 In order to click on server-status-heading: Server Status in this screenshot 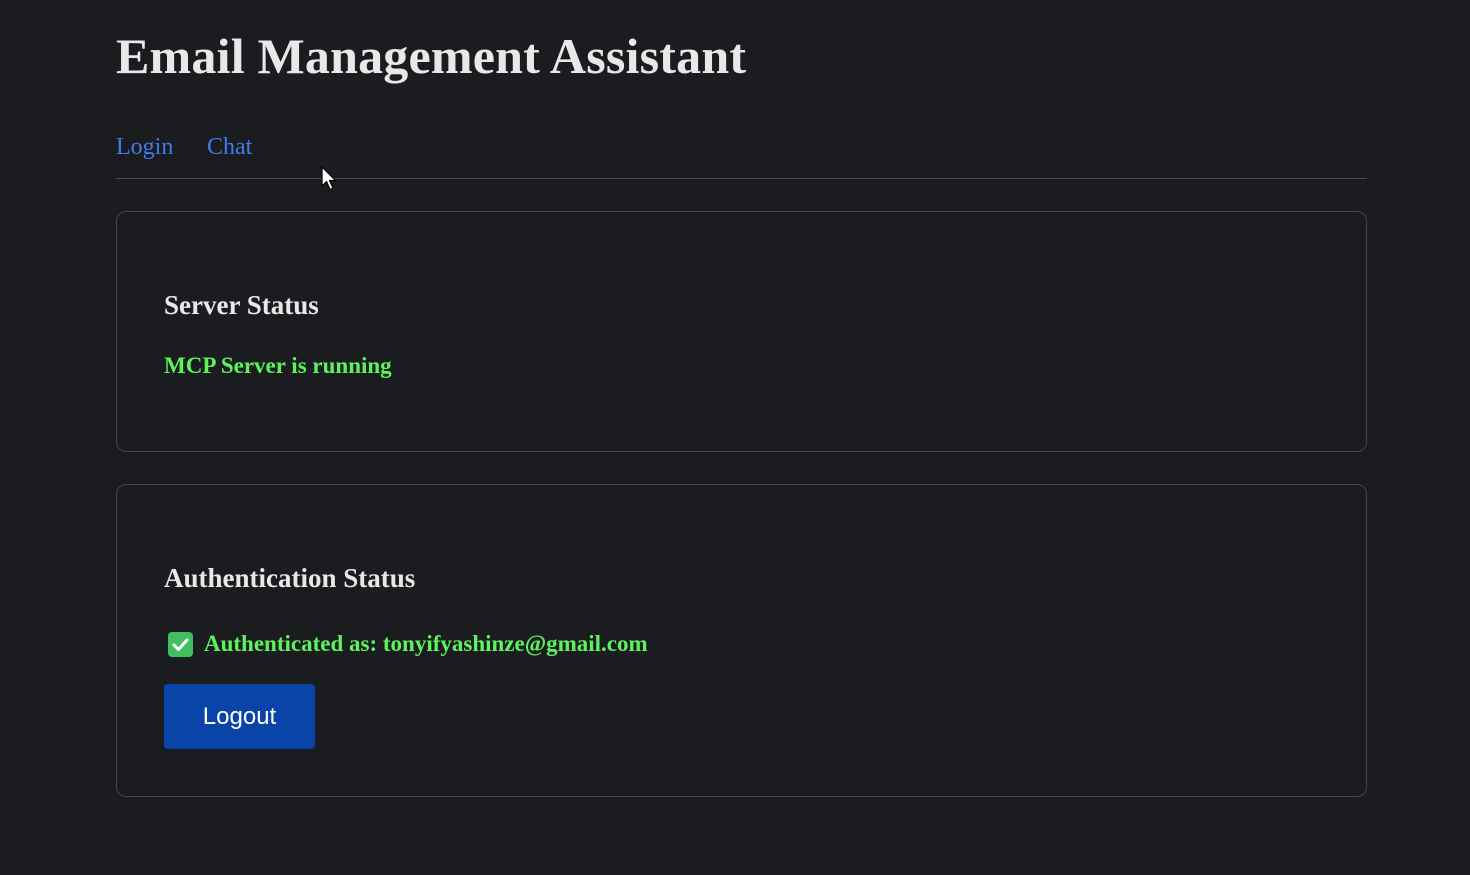, I will do `click(241, 305)`.